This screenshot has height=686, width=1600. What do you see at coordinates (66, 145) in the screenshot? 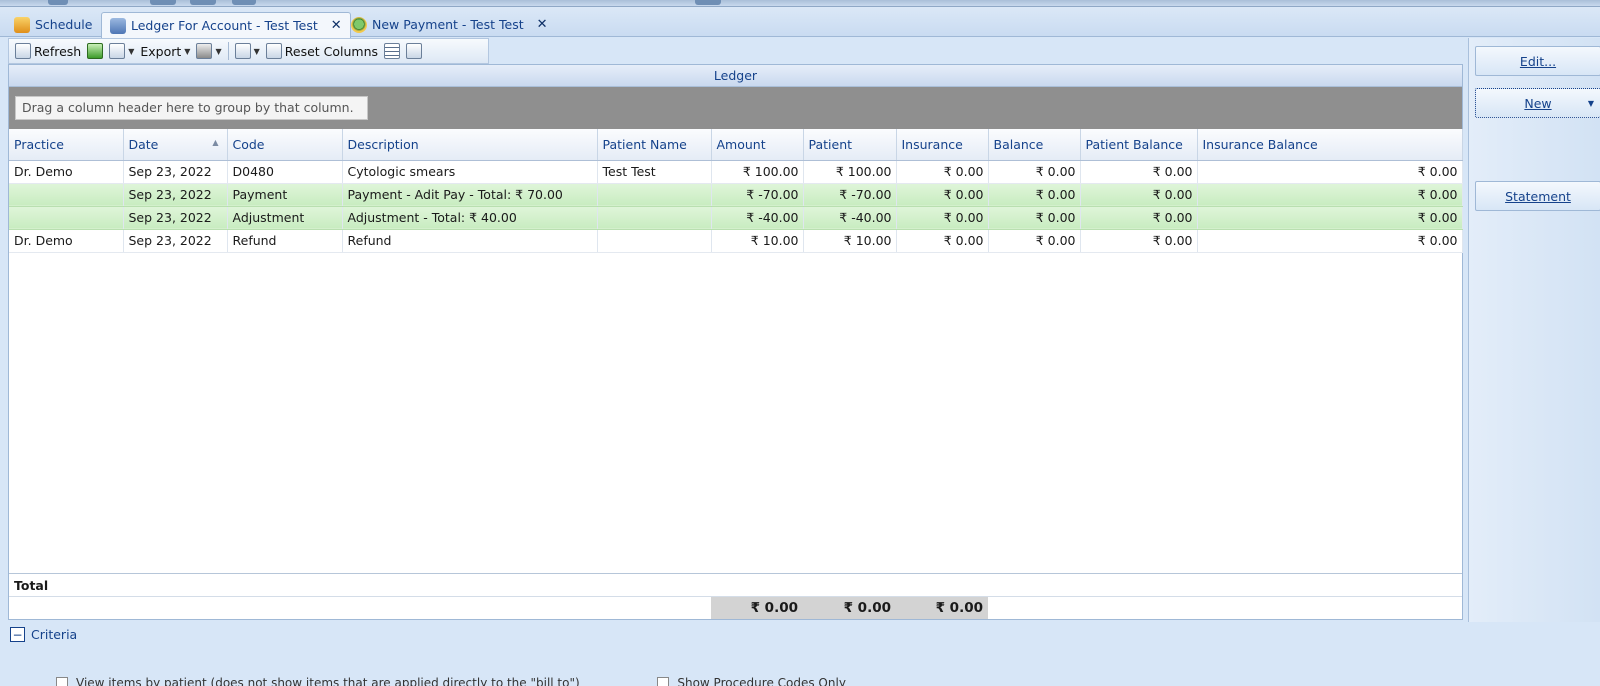
I see `column-header-practice: Practice` at bounding box center [66, 145].